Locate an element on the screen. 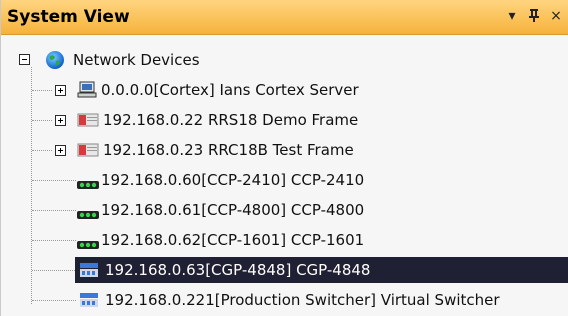 This screenshot has height=316, width=568. pin-icon is located at coordinates (534, 16).